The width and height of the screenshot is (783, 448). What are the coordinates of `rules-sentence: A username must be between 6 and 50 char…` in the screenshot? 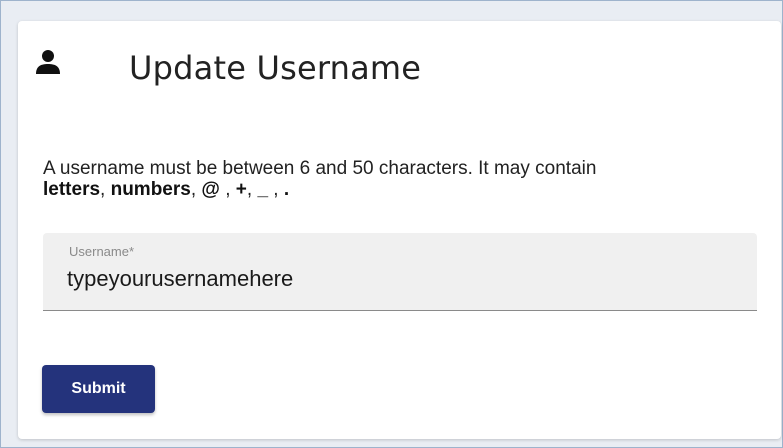 It's located at (320, 168).